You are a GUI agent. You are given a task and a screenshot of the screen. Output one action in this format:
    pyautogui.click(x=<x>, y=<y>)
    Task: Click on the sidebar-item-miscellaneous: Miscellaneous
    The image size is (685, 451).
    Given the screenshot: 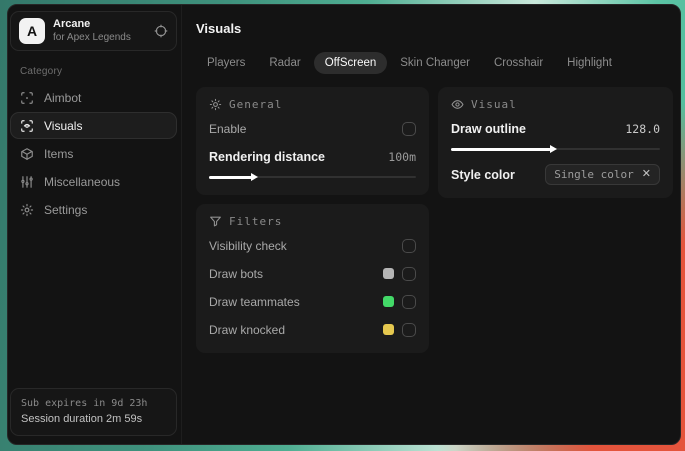 What is the action you would take?
    pyautogui.click(x=93, y=181)
    